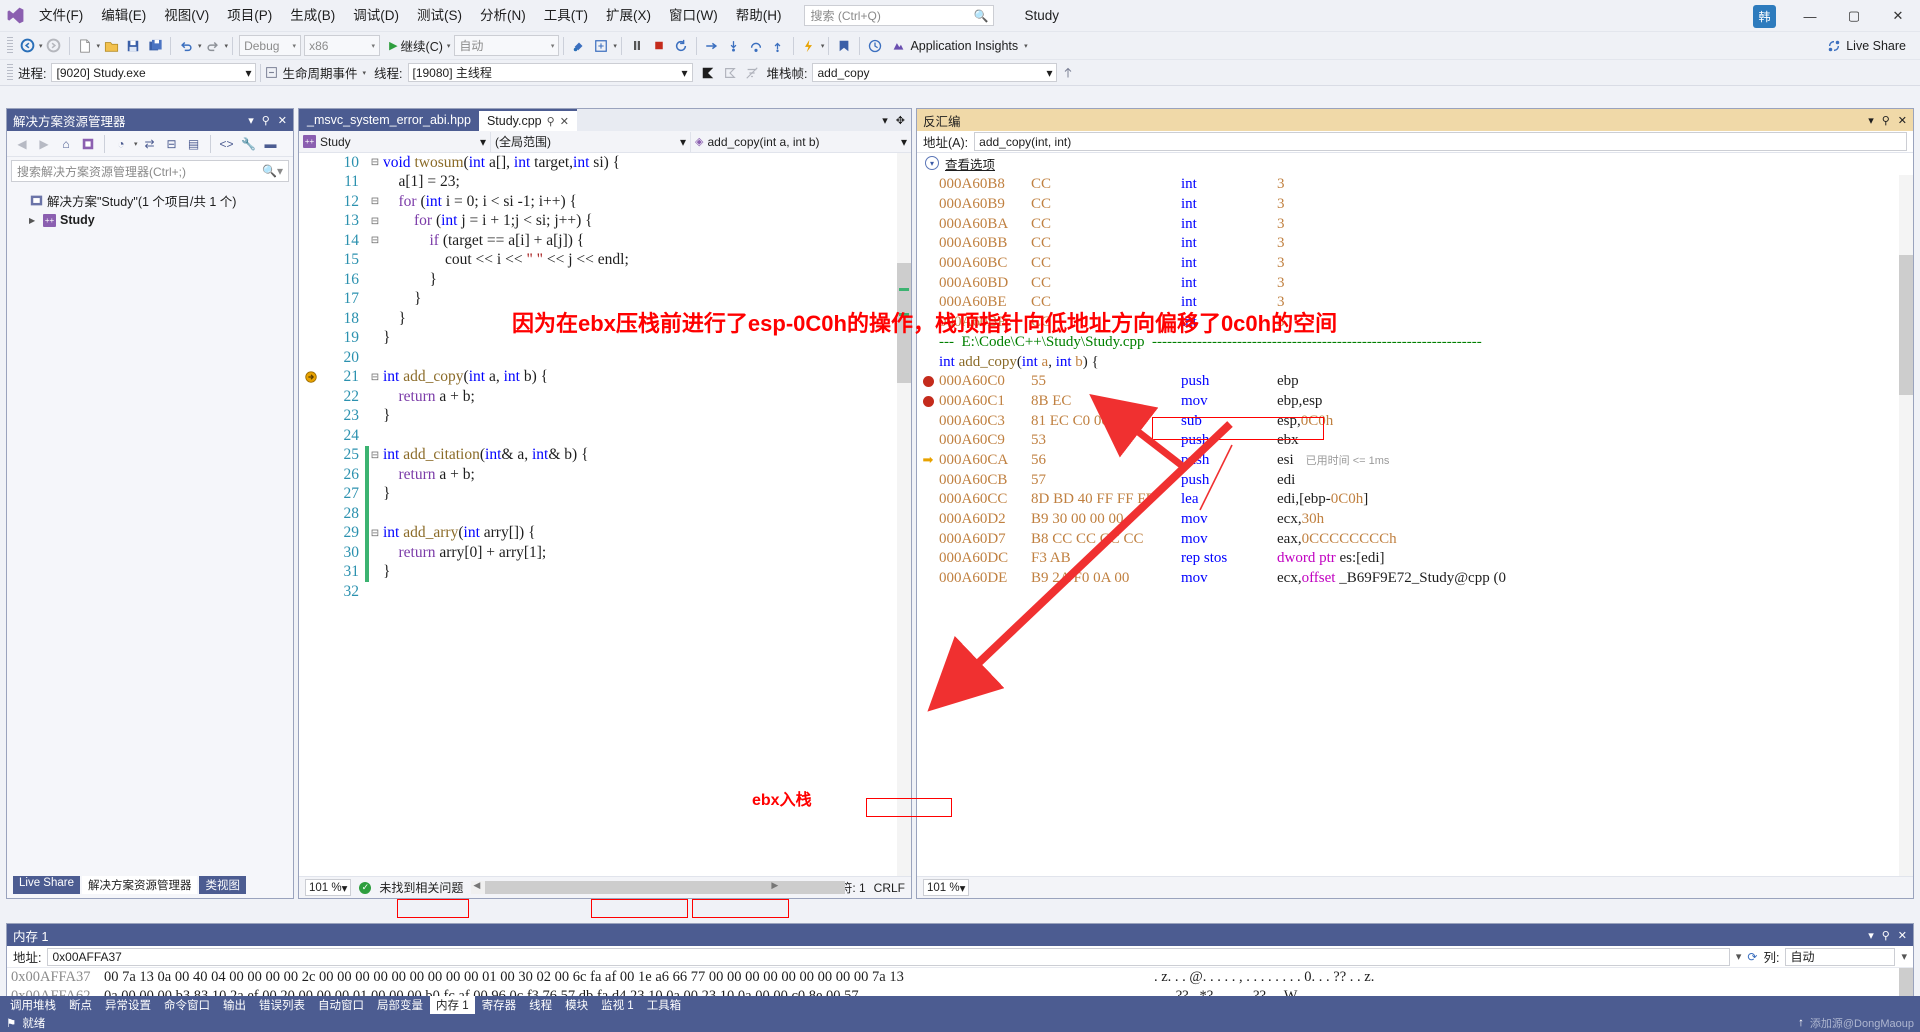 This screenshot has width=1920, height=1032. What do you see at coordinates (155, 46) in the screenshot?
I see `save-all-icon` at bounding box center [155, 46].